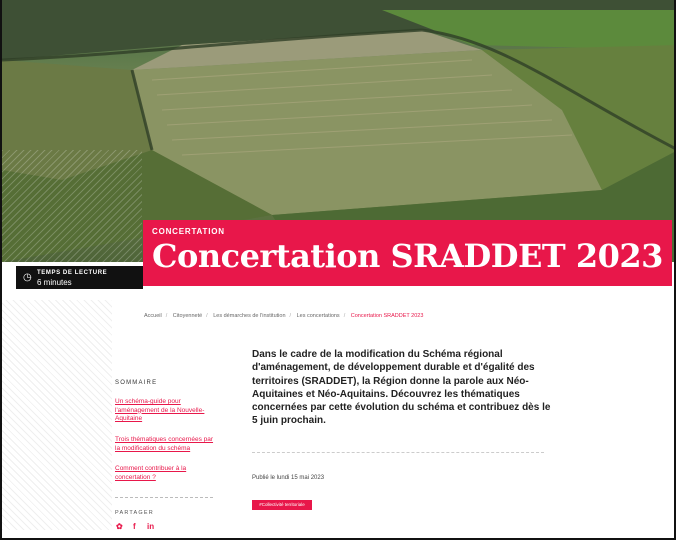 The image size is (676, 540). What do you see at coordinates (72, 210) in the screenshot?
I see `hatch-pattern` at bounding box center [72, 210].